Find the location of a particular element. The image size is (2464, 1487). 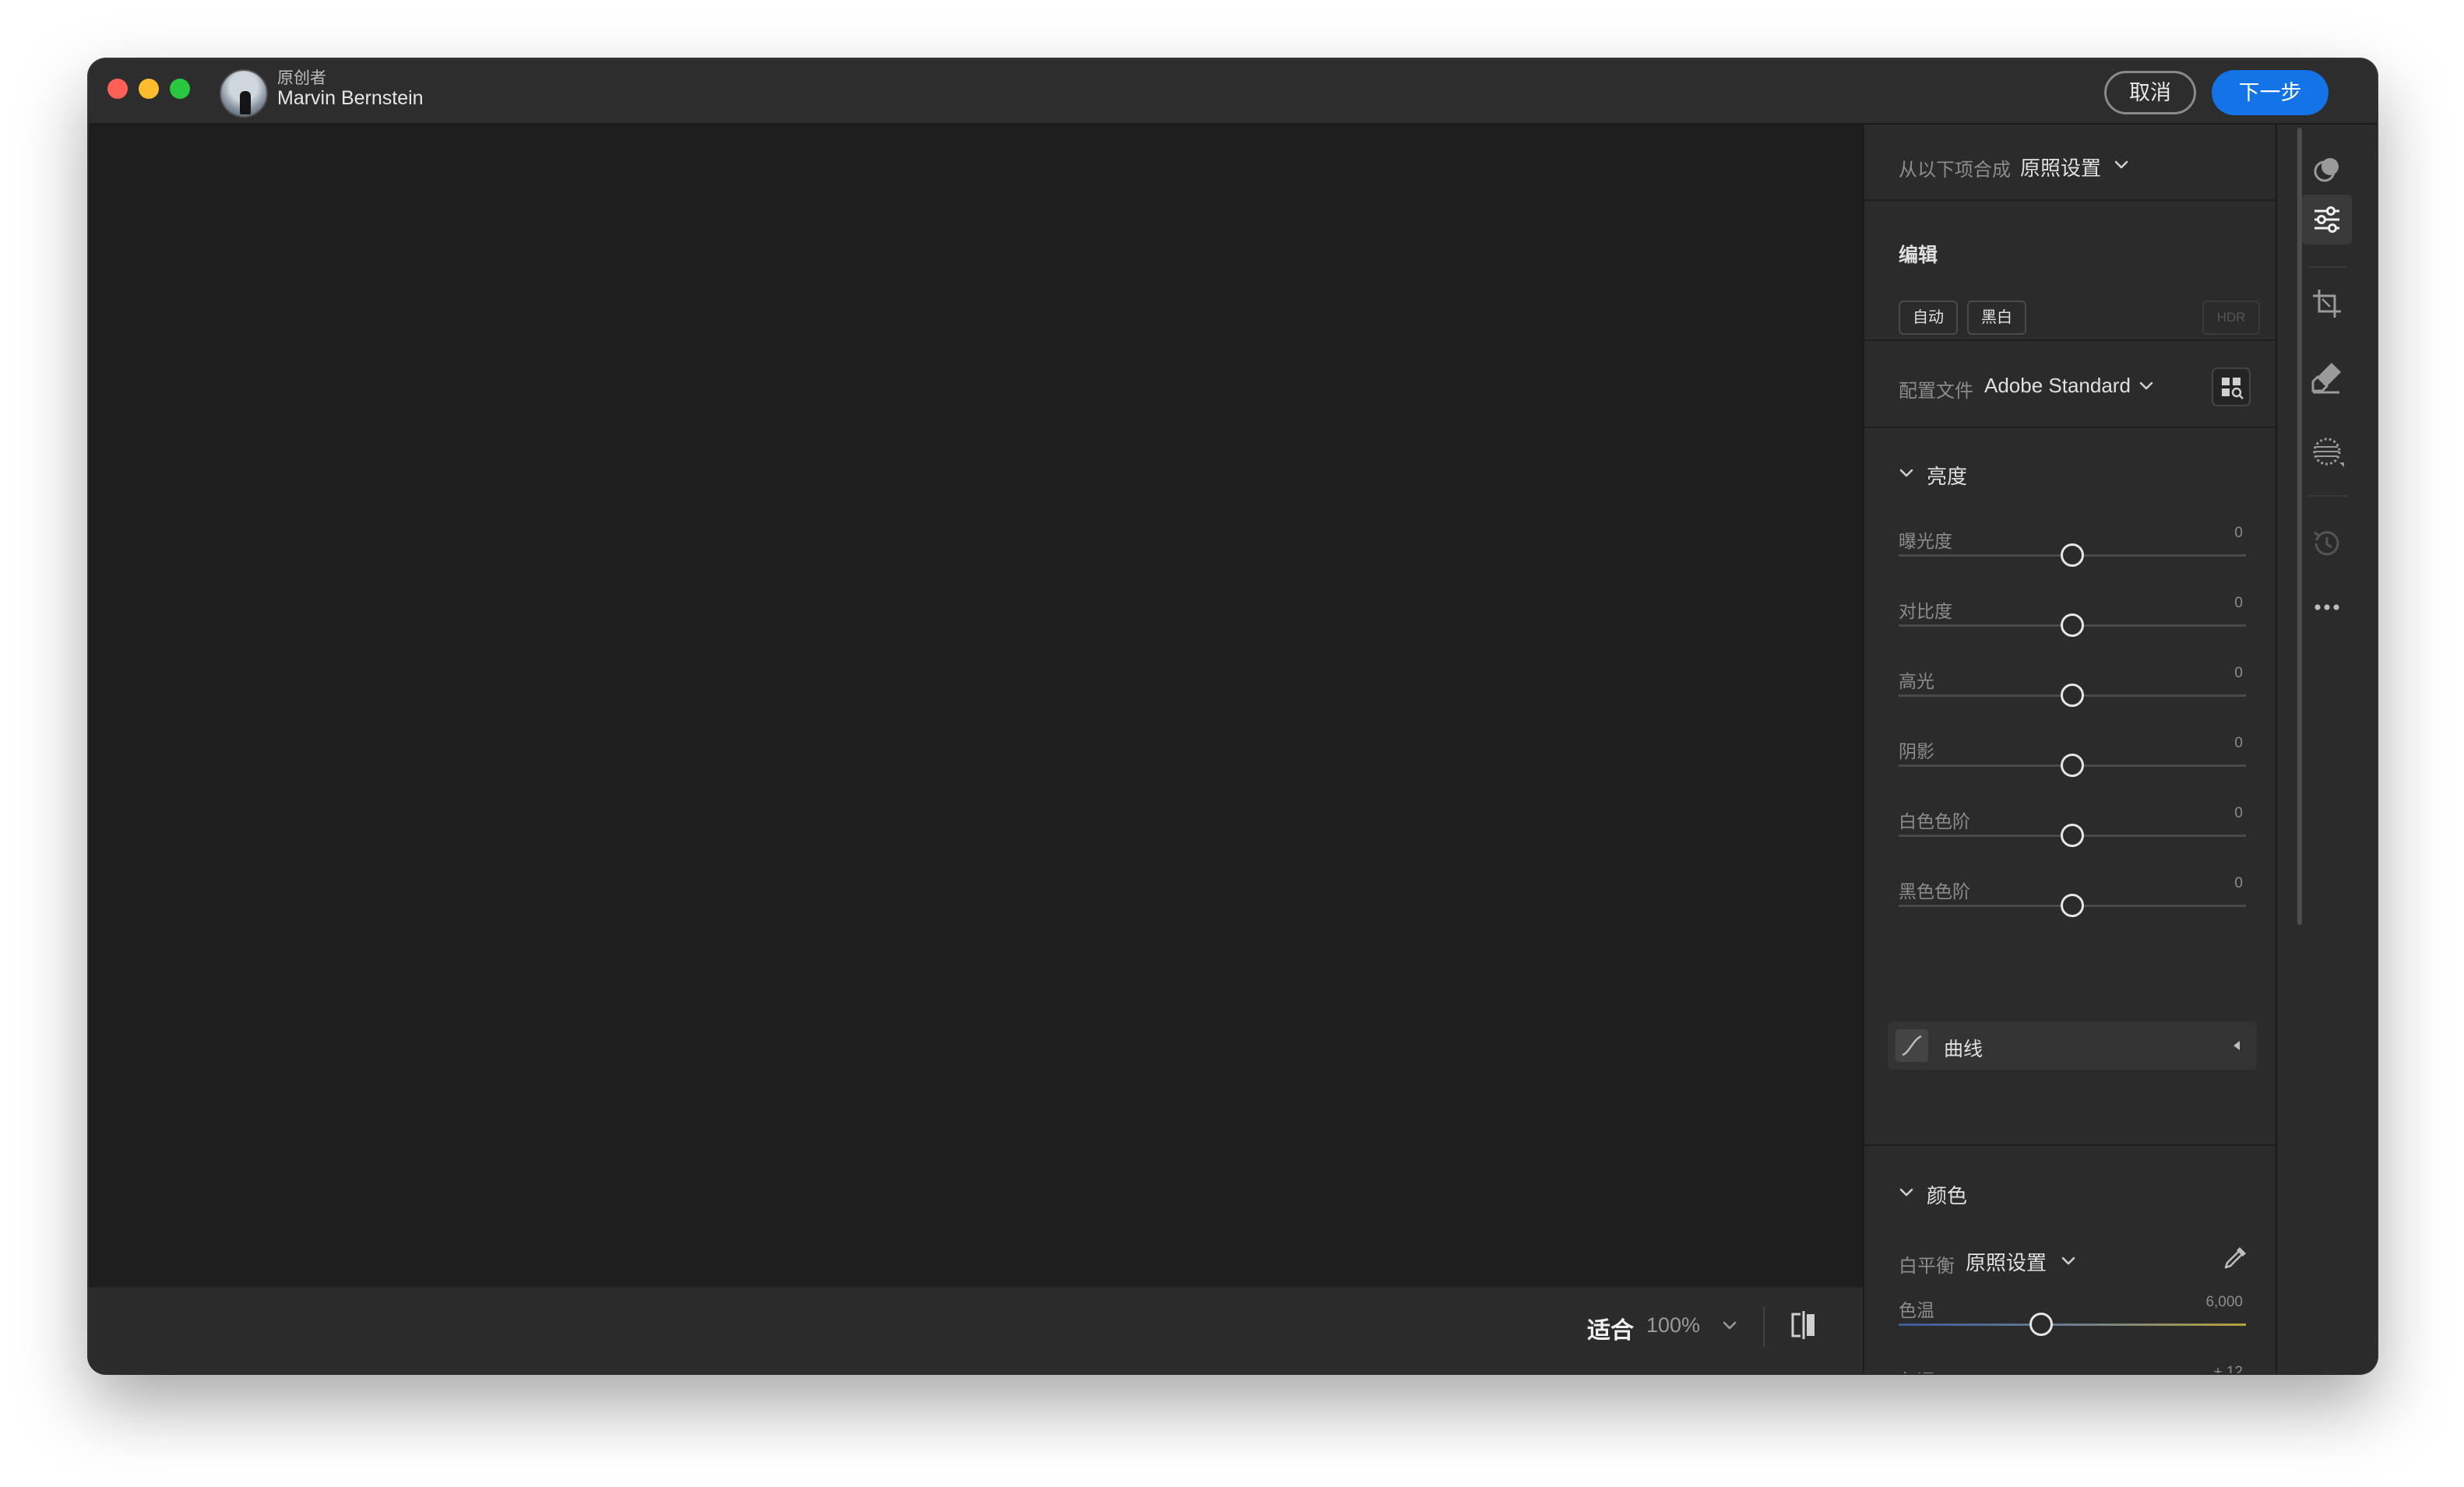

edit-section: 编辑 自动 黑白 HDR is located at coordinates (2070, 271).